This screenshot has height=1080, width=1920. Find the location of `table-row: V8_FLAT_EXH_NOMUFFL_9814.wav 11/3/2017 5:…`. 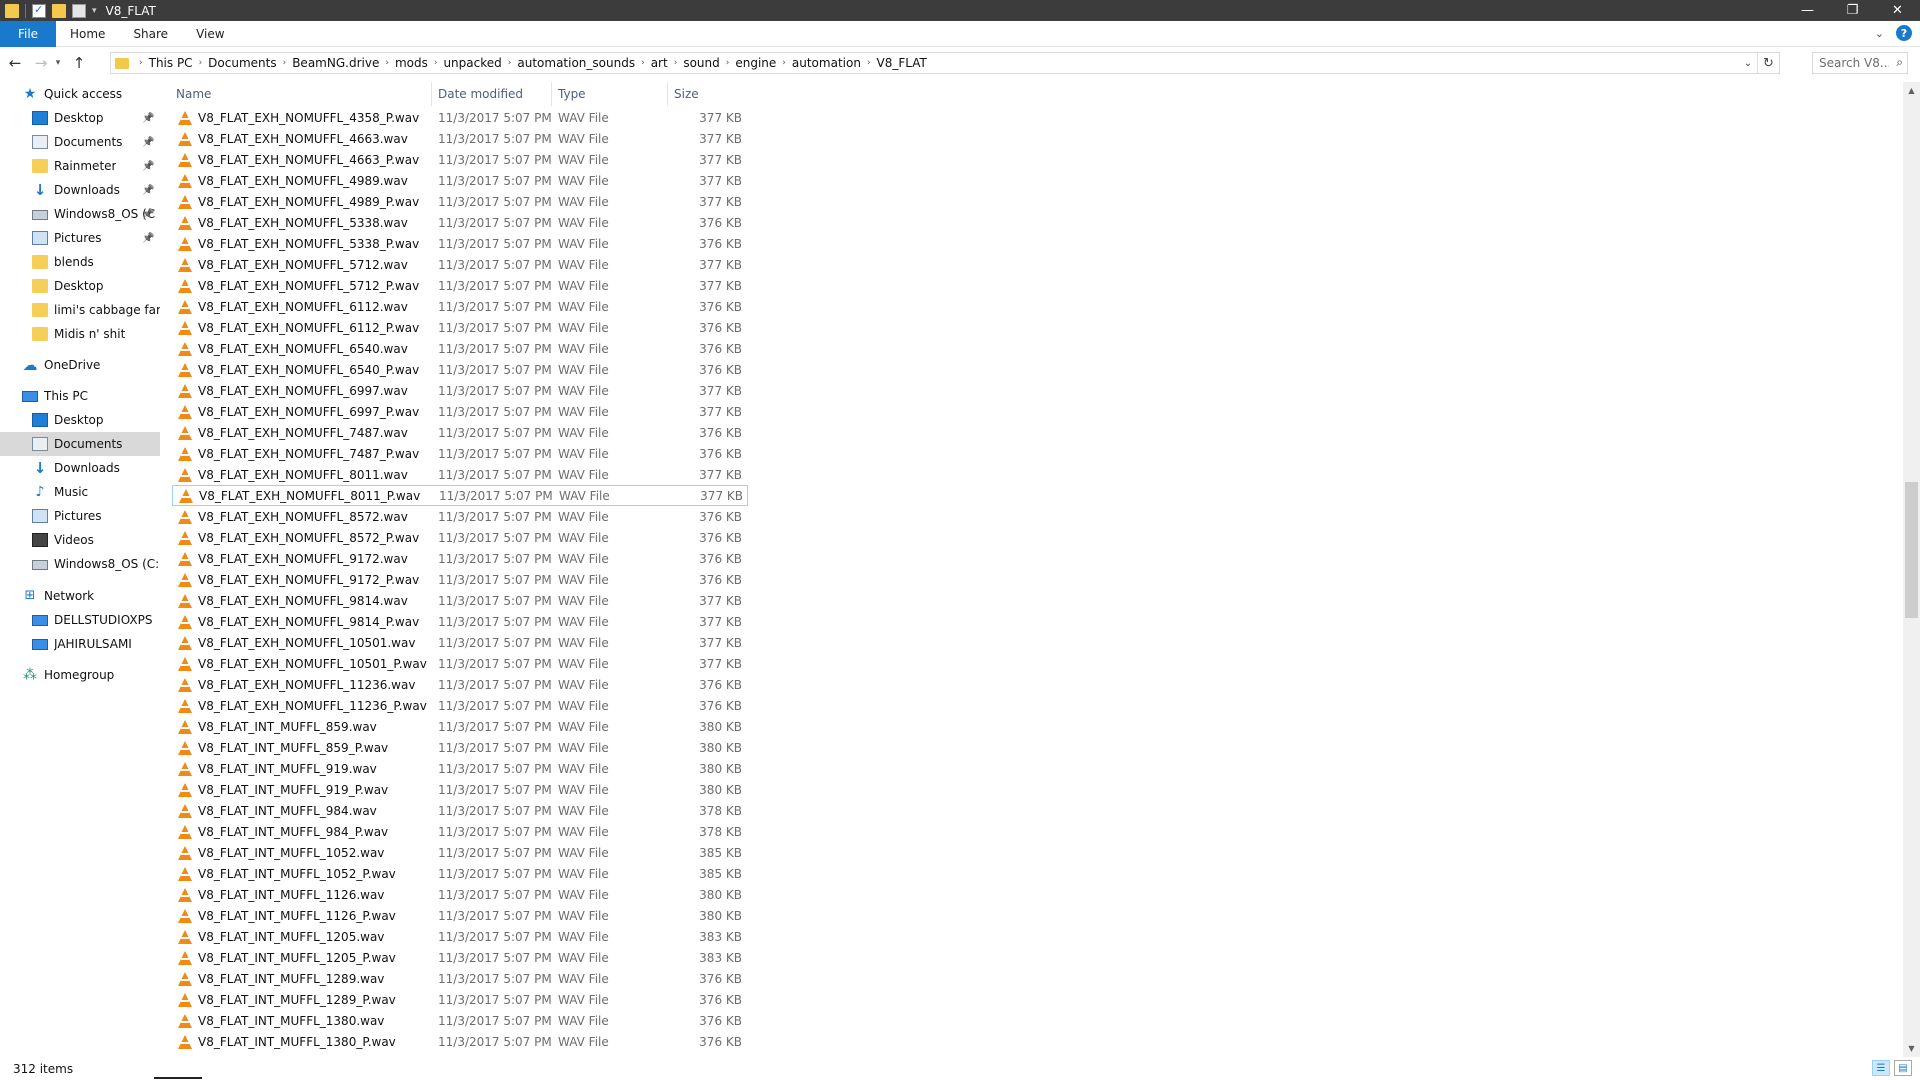

table-row: V8_FLAT_EXH_NOMUFFL_9814.wav 11/3/2017 5:… is located at coordinates (460, 600).